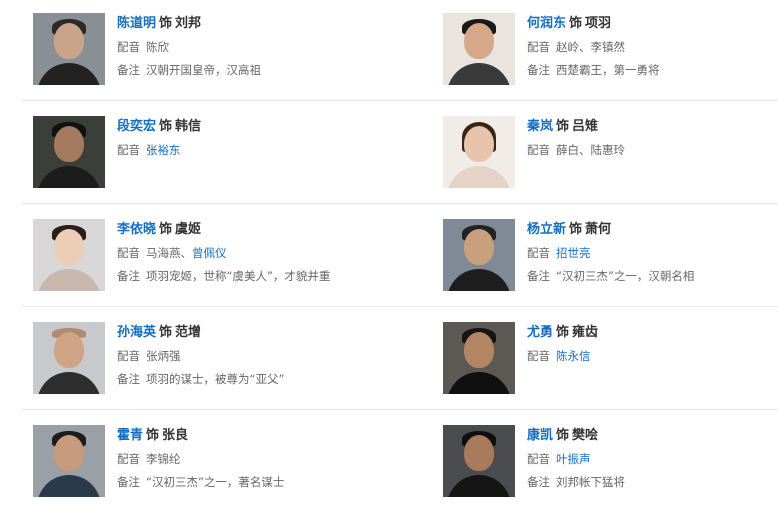 This screenshot has height=505, width=778. I want to click on actor-name-link: 康凯, so click(540, 435).